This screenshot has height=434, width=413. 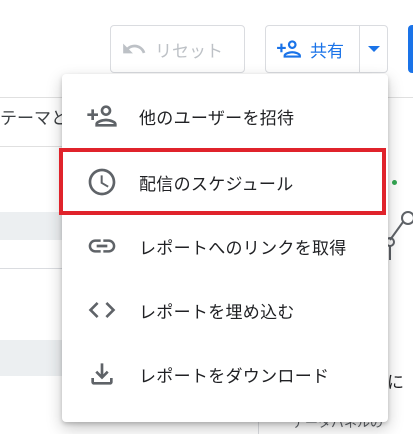 I want to click on menu-item-get-link: レポートへのリンクを取得, so click(x=225, y=246).